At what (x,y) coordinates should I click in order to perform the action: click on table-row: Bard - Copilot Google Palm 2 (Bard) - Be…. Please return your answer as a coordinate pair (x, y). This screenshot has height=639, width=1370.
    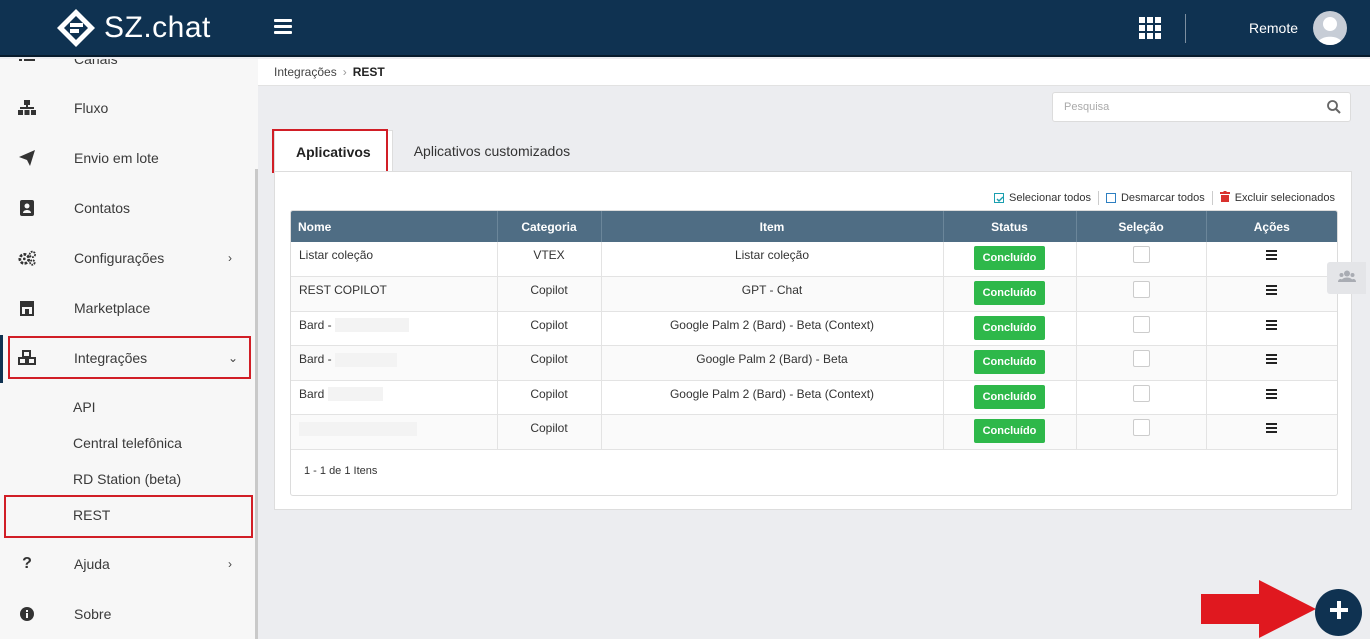
    Looking at the image, I should click on (814, 363).